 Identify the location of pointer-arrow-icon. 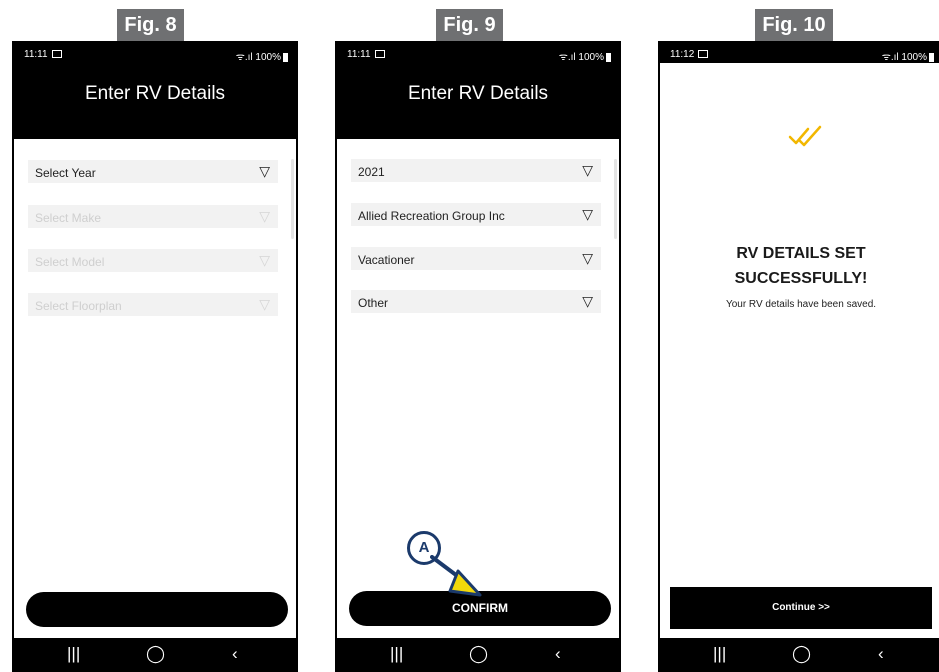
(456, 576).